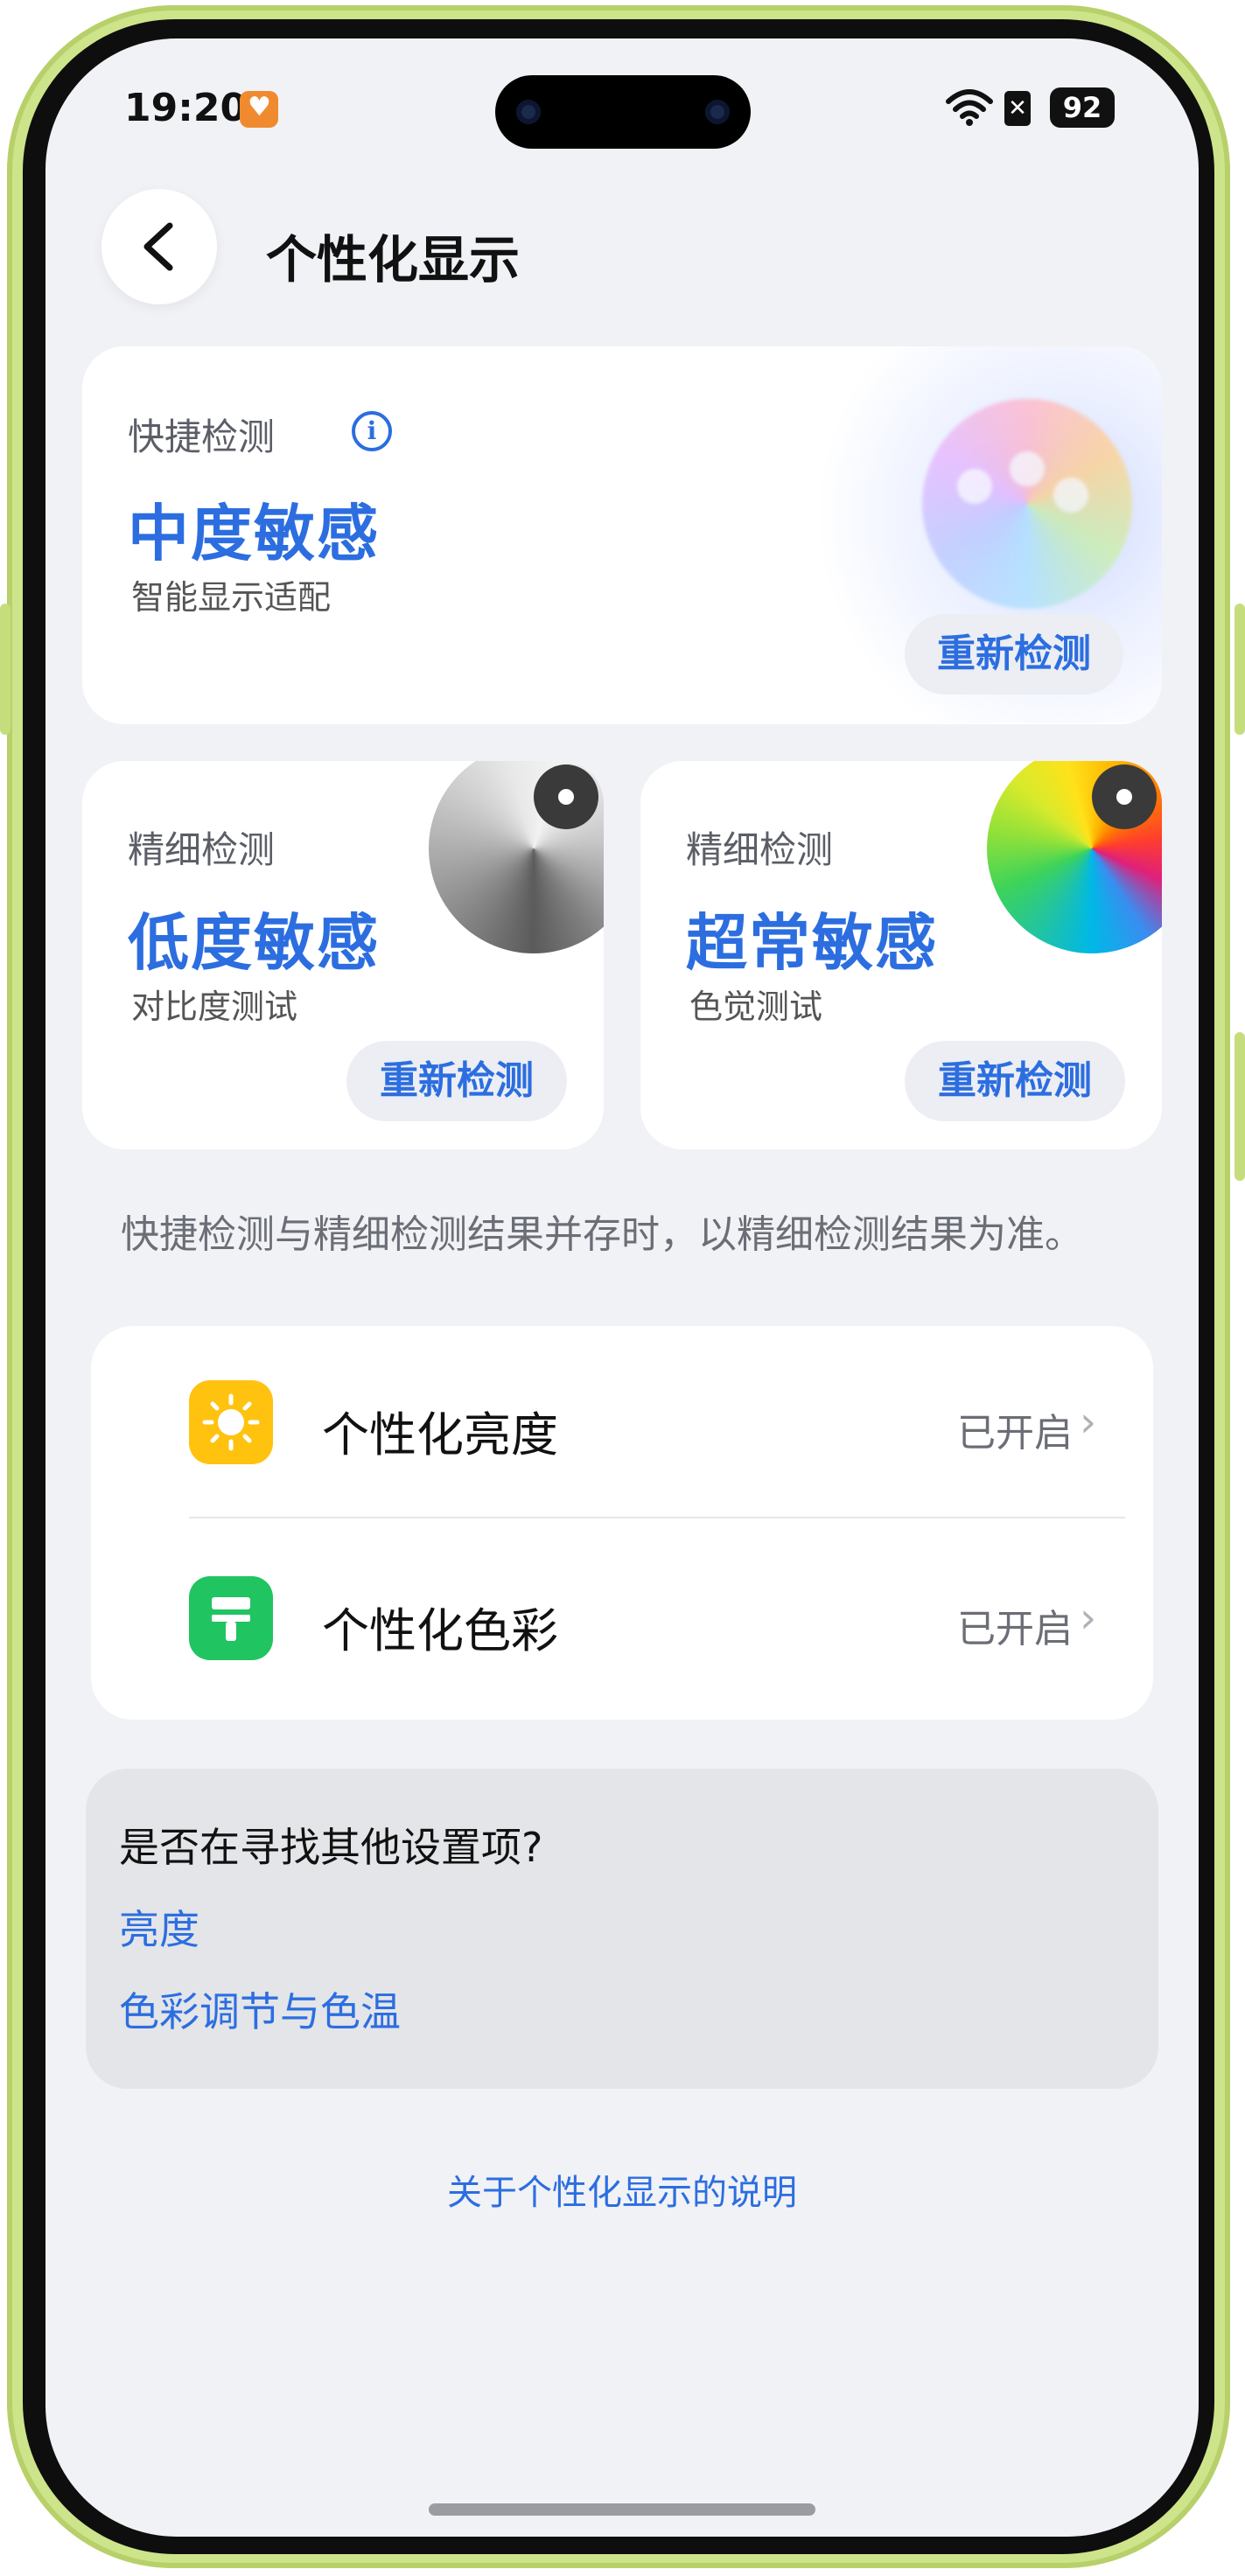 This screenshot has width=1245, height=2576. What do you see at coordinates (622, 2189) in the screenshot?
I see `about-link: 关于个性化显示的说明` at bounding box center [622, 2189].